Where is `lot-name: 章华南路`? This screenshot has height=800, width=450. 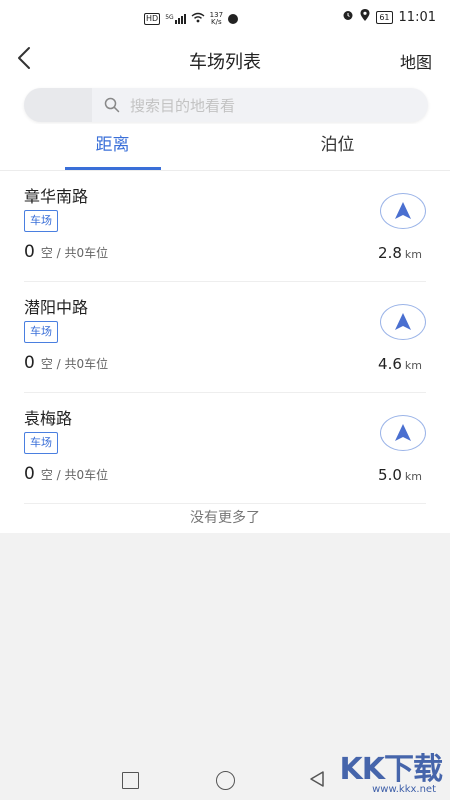
lot-name: 章华南路 is located at coordinates (56, 196).